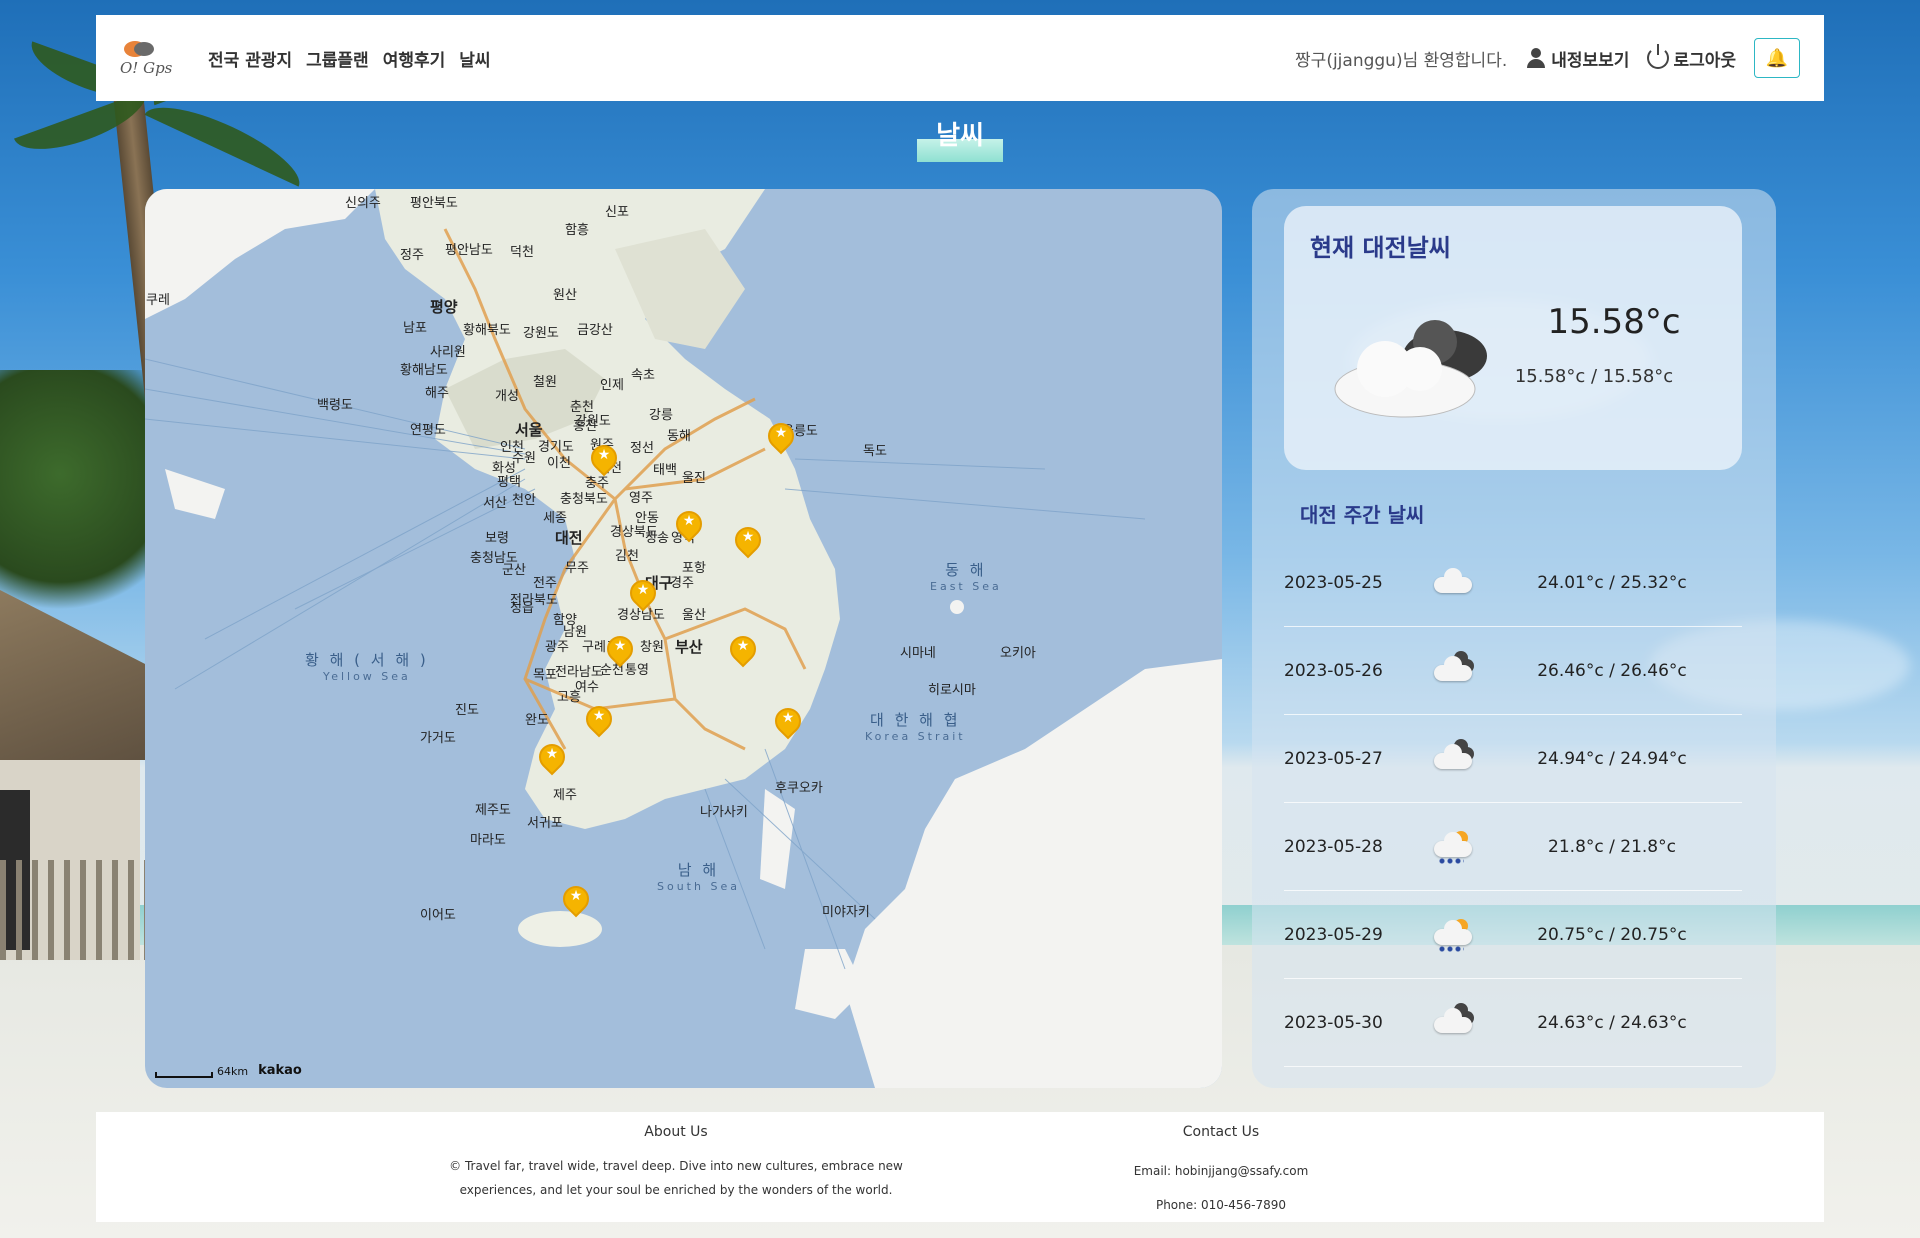  I want to click on map-place-label: 강원도, so click(541, 333).